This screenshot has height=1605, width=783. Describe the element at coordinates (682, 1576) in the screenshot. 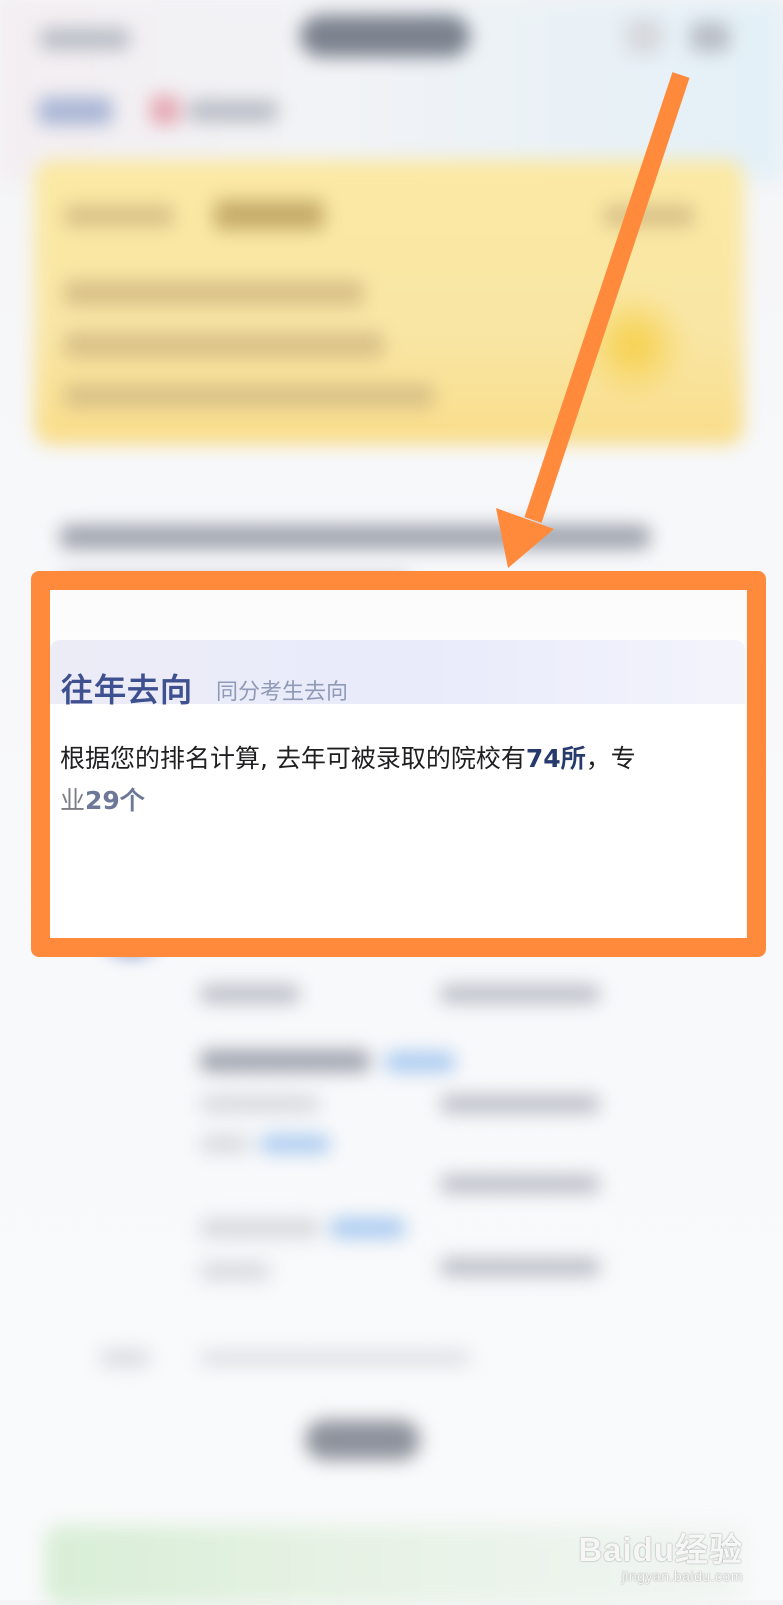

I see `watermark-url: jingyan.baidu.com` at that location.